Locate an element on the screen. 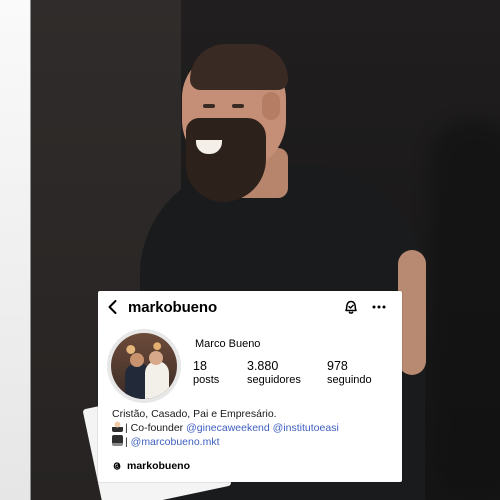  mention-link-marcobueno-mkt: @marcobueno.mkt is located at coordinates (175, 442).